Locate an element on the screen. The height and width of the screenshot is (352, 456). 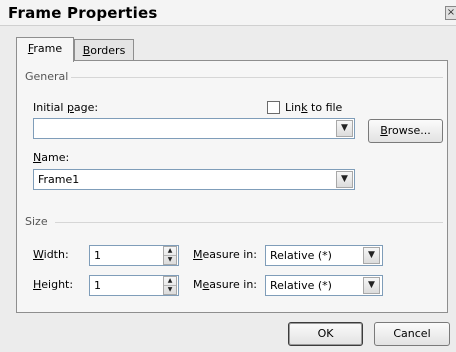
cancel-button: Cancel is located at coordinates (412, 334).